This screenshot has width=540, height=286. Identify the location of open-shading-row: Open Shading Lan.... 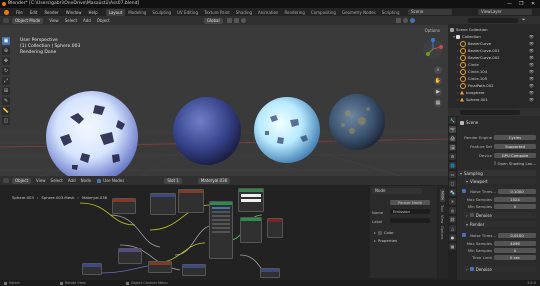
(515, 163).